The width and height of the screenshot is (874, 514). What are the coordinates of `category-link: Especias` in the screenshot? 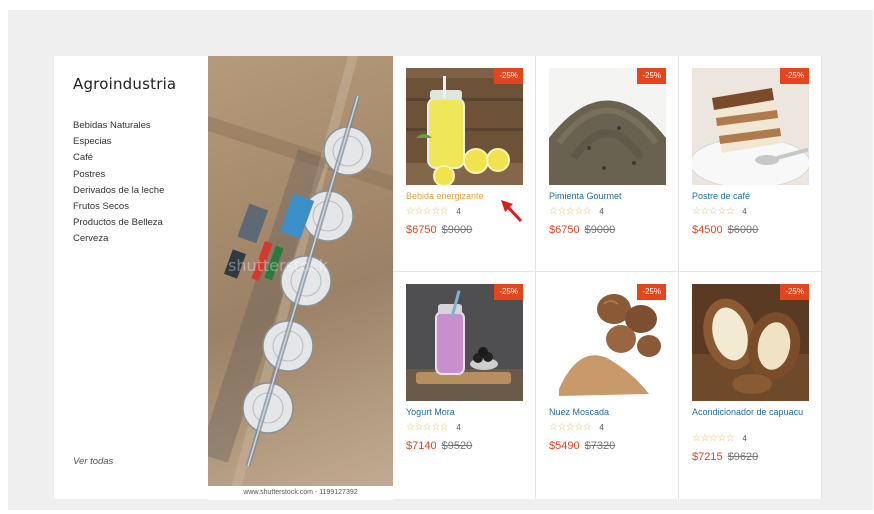 It's located at (118, 142).